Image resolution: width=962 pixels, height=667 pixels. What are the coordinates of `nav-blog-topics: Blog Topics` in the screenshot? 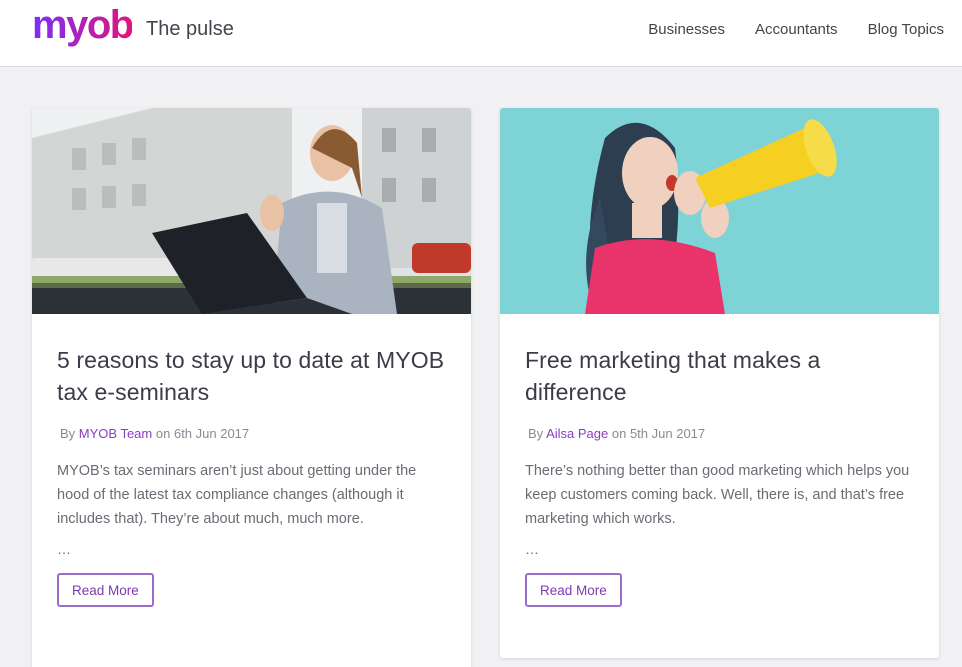 It's located at (906, 29).